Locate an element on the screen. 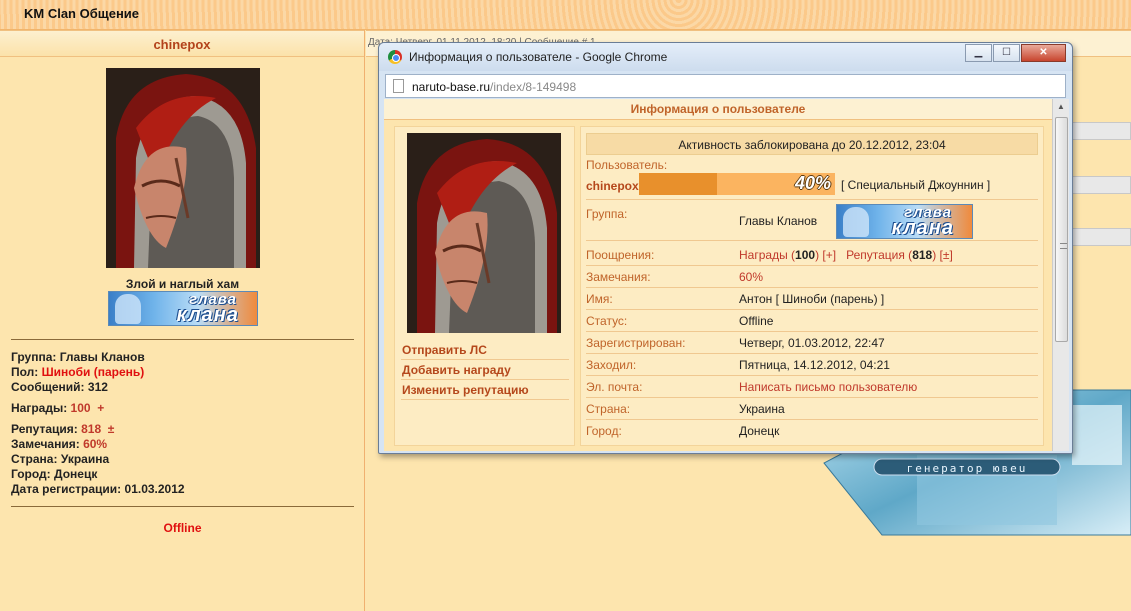  scrollbar-thumb is located at coordinates (1061, 229).